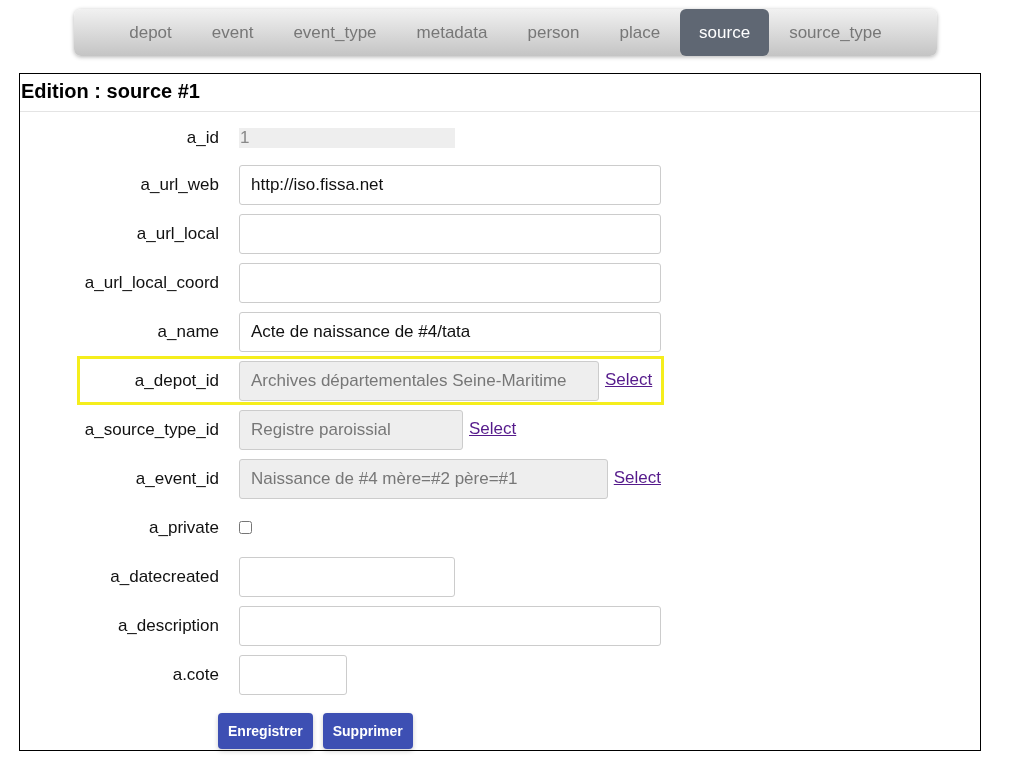 The height and width of the screenshot is (768, 1011). Describe the element at coordinates (177, 478) in the screenshot. I see `field-label: a_event_id` at that location.